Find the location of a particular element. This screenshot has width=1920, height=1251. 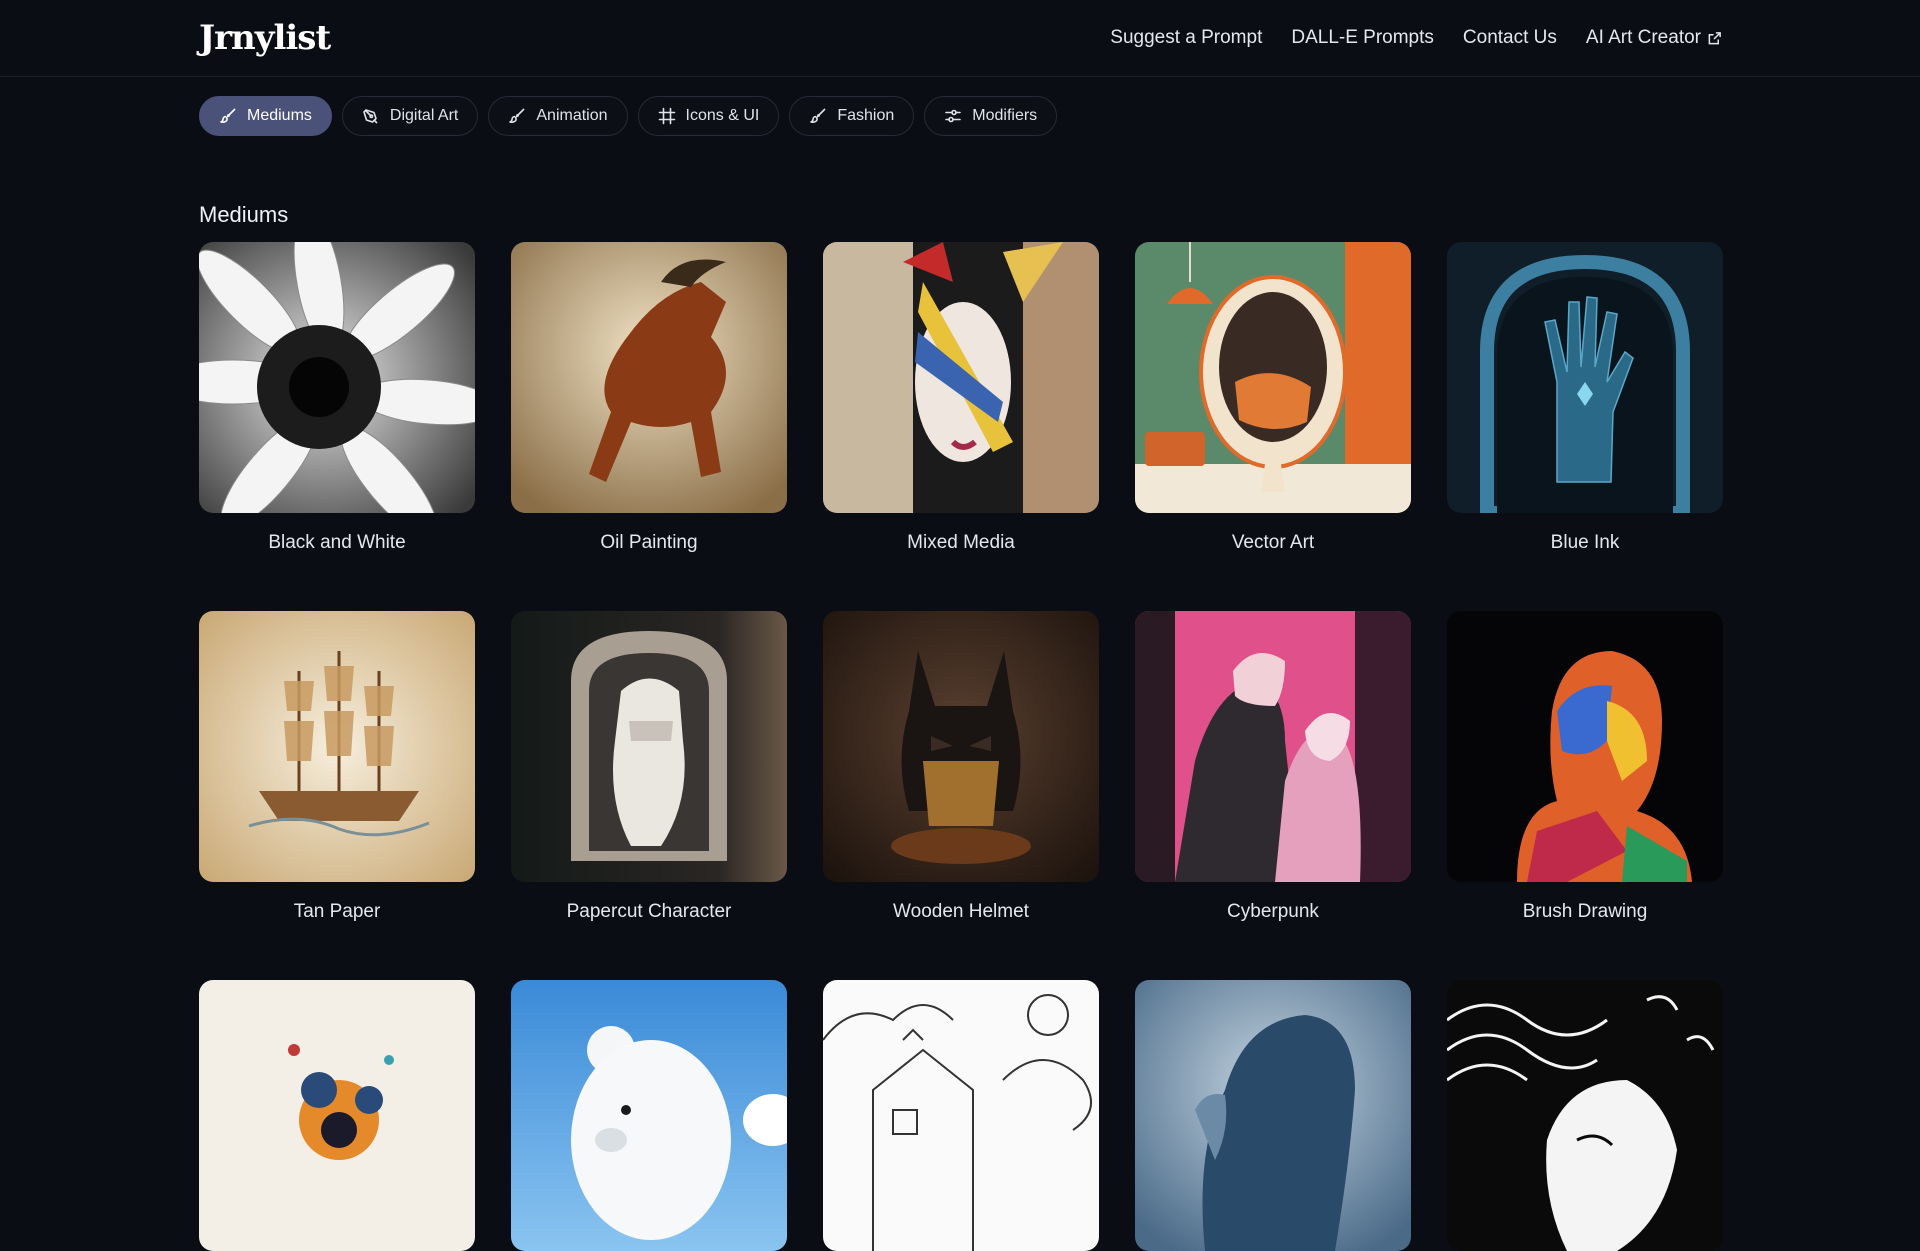

tab-mediums: Mediums is located at coordinates (265, 116).